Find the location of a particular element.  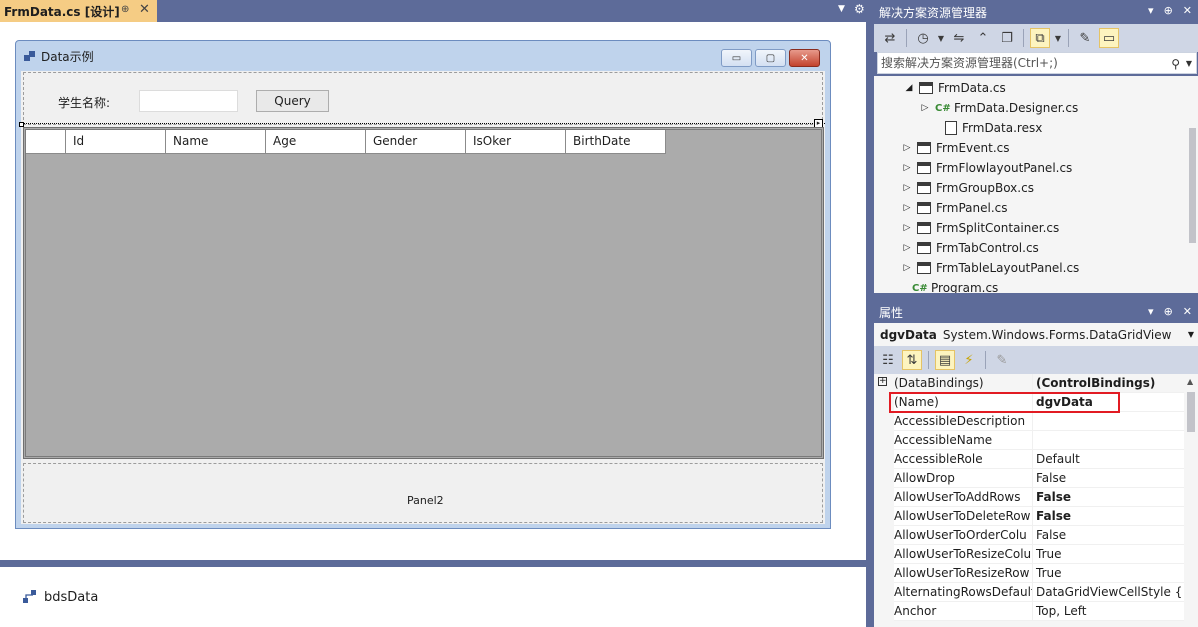

categorized-icon: ☷ is located at coordinates (888, 360).